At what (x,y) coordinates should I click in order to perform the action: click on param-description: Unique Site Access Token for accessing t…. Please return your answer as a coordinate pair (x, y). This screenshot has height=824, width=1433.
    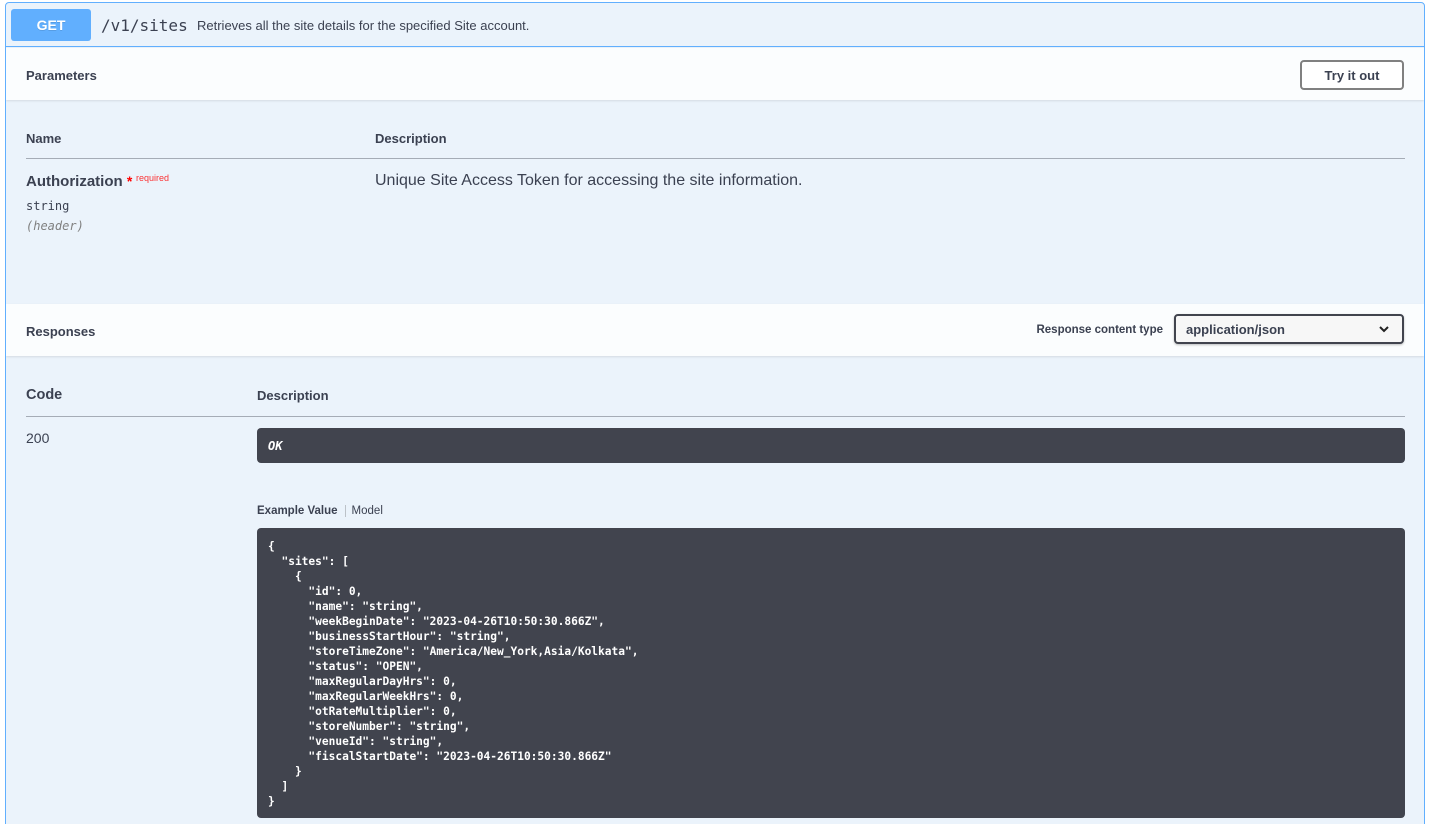
    Looking at the image, I should click on (589, 180).